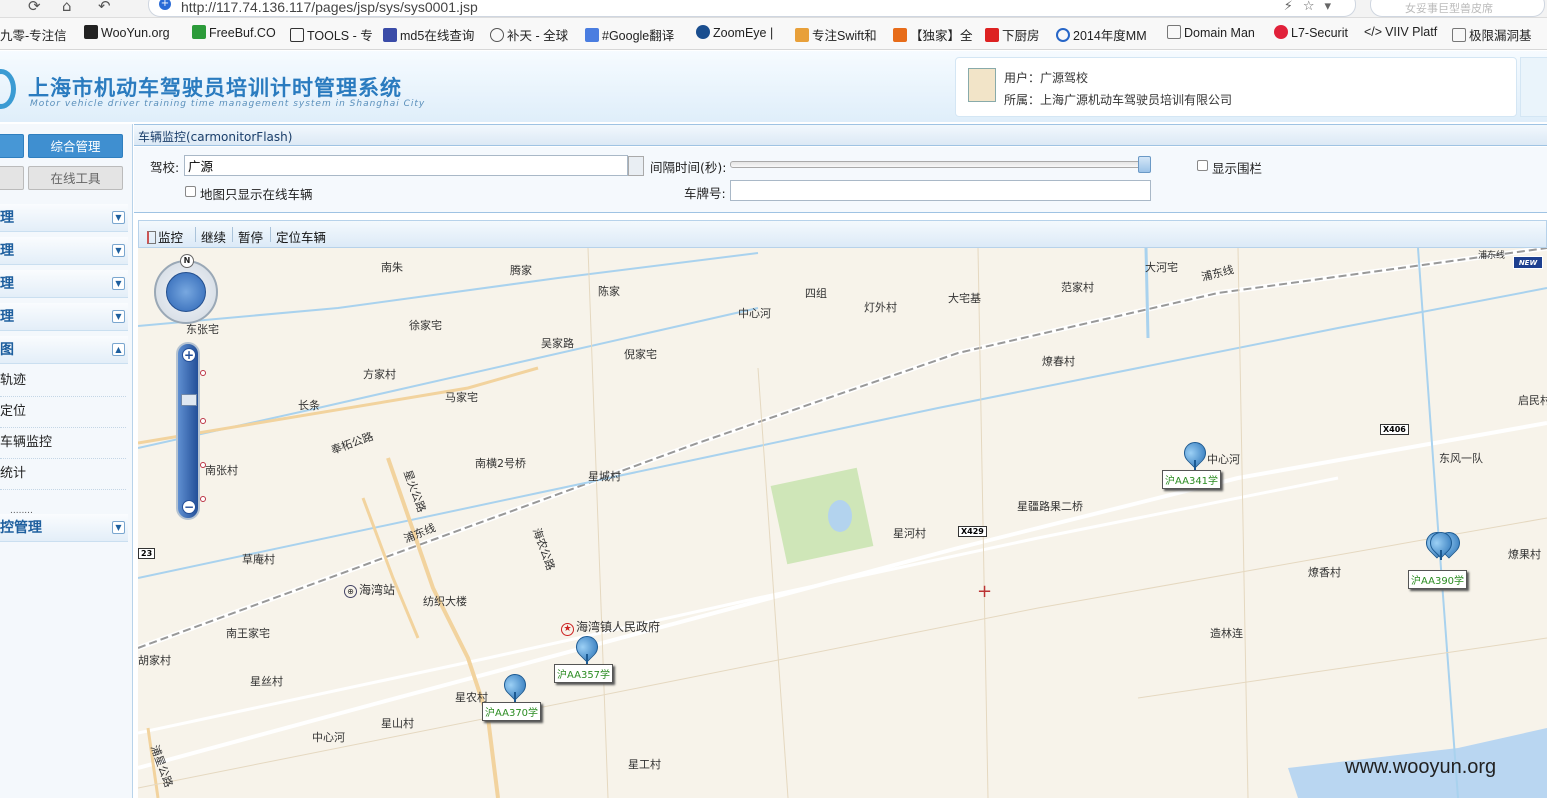 This screenshot has width=1547, height=798. I want to click on school-input, so click(406, 165).